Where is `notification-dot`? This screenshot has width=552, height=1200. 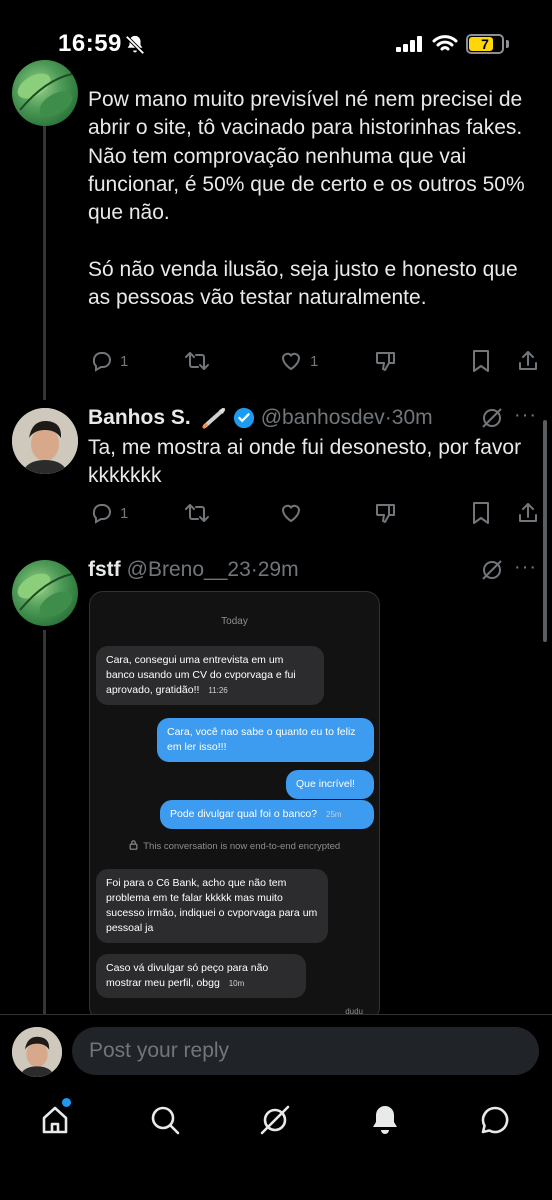 notification-dot is located at coordinates (66, 1102).